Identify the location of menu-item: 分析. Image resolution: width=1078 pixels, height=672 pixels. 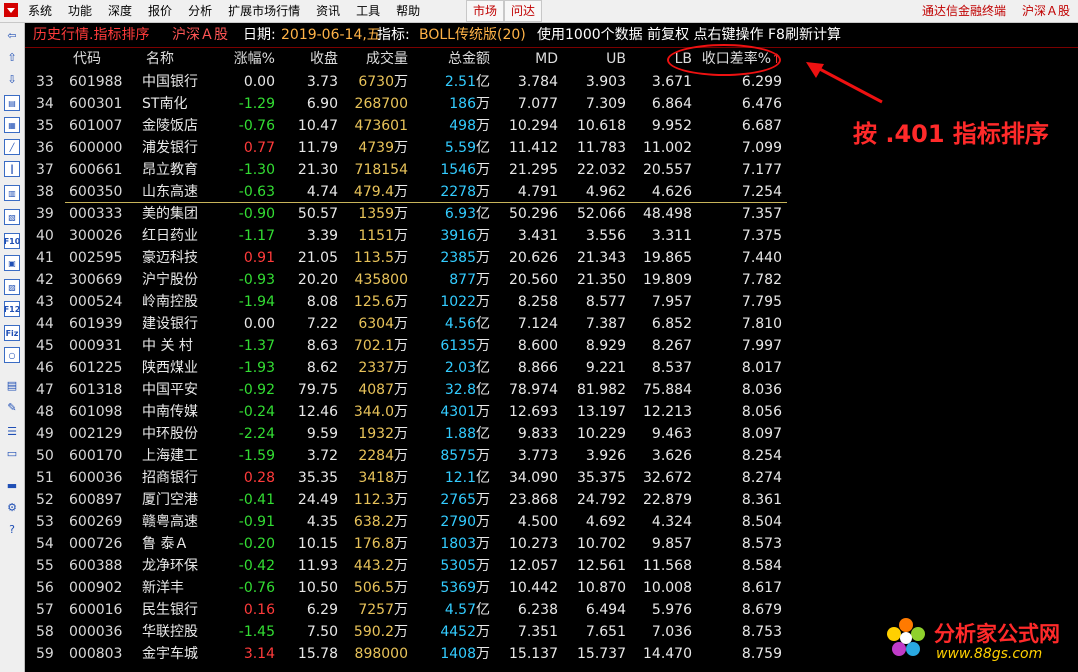
(200, 11).